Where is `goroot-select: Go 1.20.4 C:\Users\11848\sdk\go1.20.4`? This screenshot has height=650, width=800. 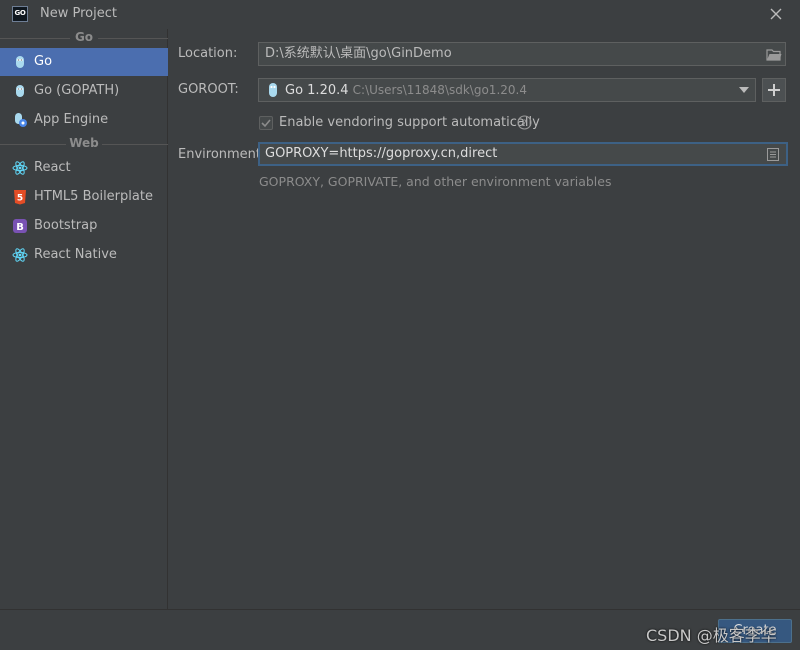
goroot-select: Go 1.20.4 C:\Users\11848\sdk\go1.20.4 is located at coordinates (507, 90).